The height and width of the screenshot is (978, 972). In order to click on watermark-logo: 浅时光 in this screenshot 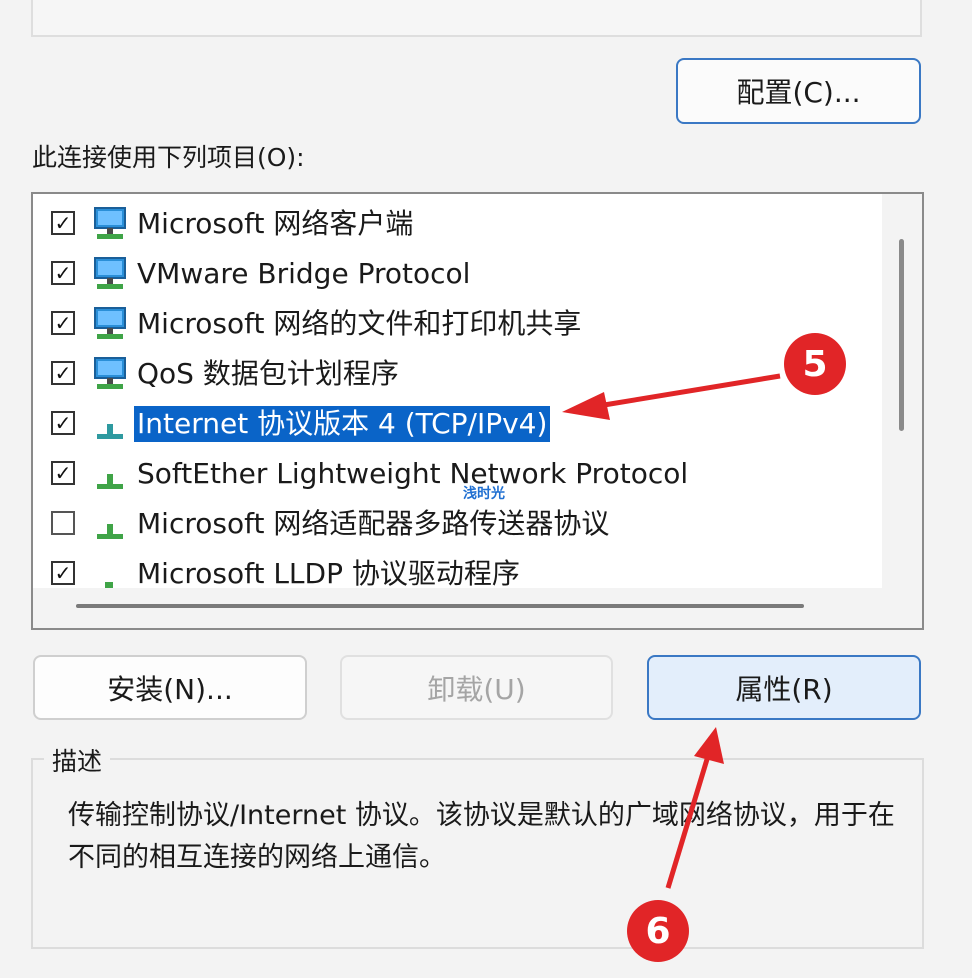, I will do `click(484, 494)`.